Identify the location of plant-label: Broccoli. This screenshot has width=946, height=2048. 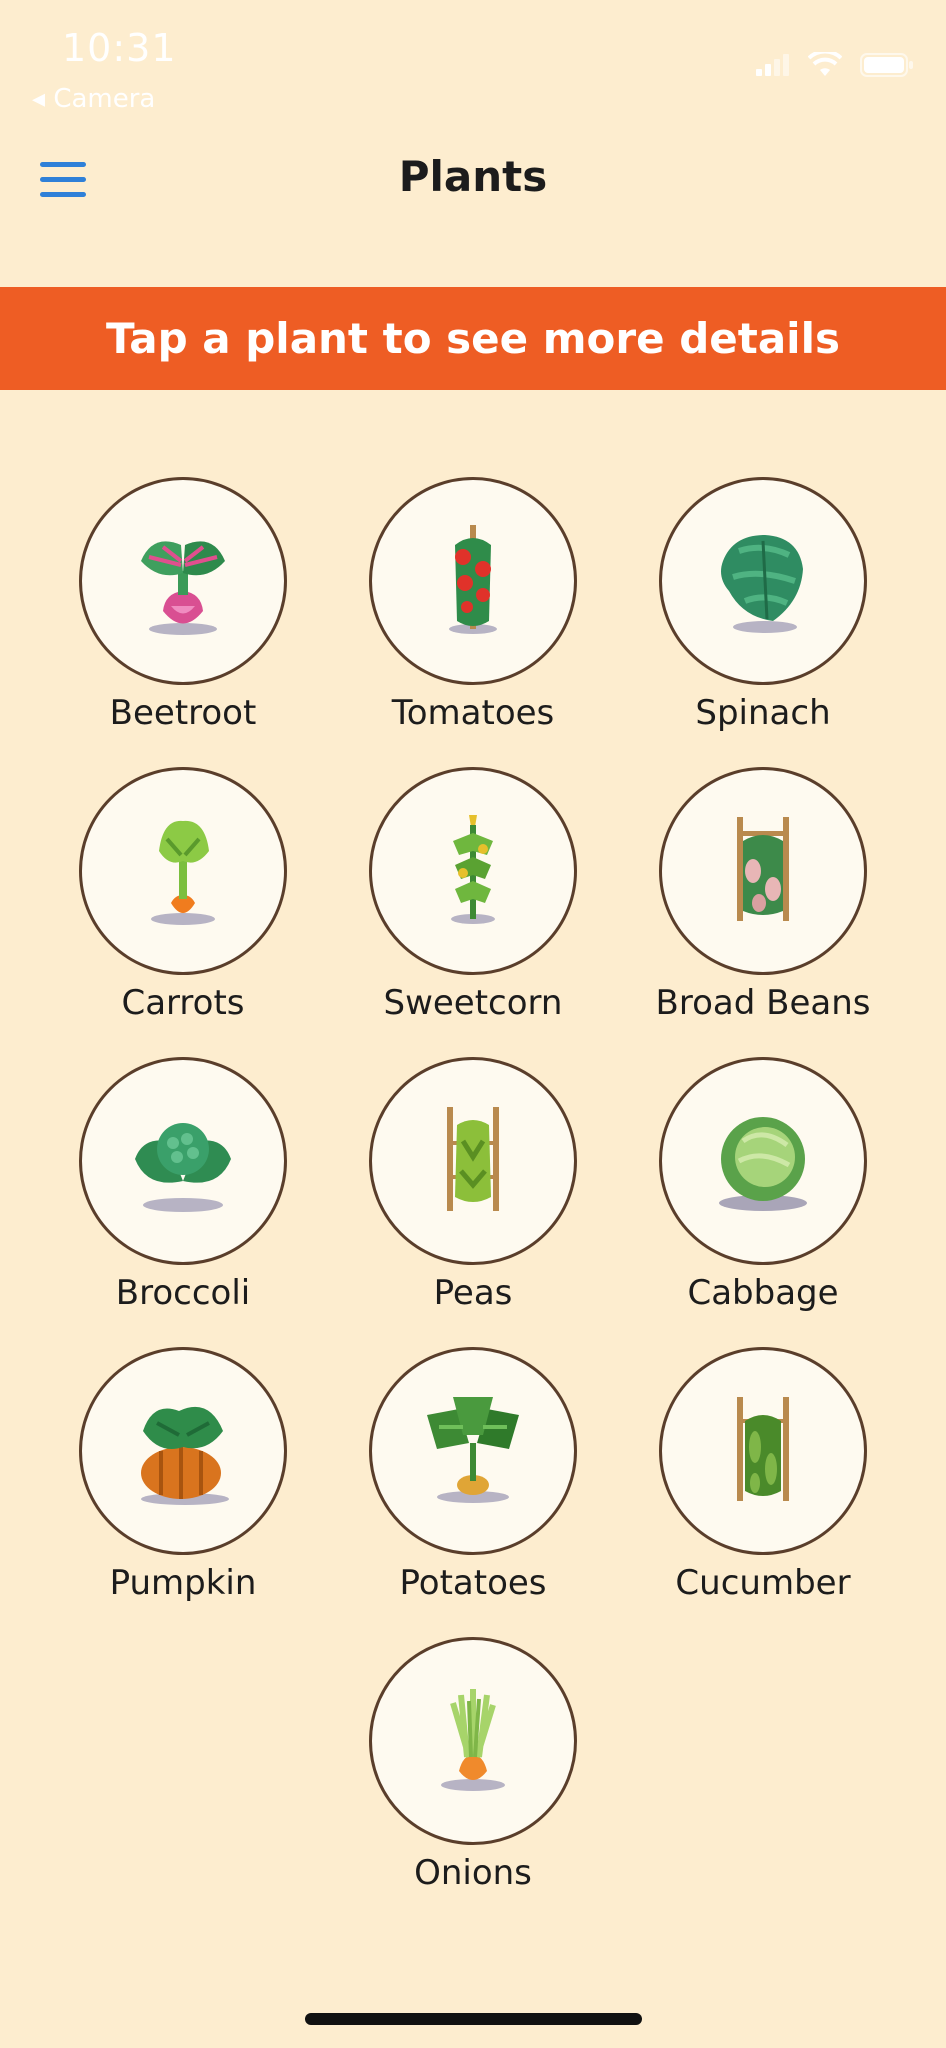
(183, 1293).